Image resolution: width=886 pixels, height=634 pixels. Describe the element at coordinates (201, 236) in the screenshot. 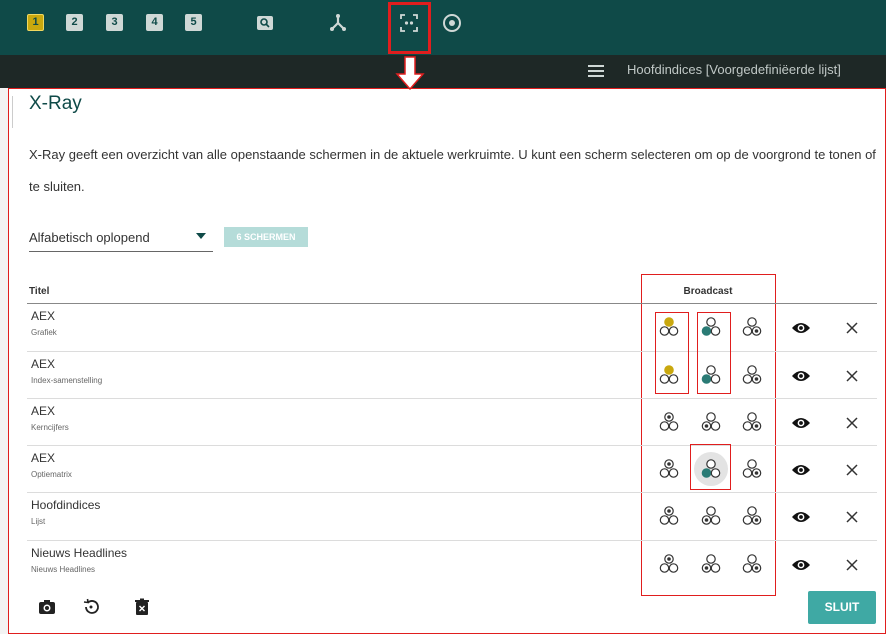

I see `caret-down-icon` at that location.